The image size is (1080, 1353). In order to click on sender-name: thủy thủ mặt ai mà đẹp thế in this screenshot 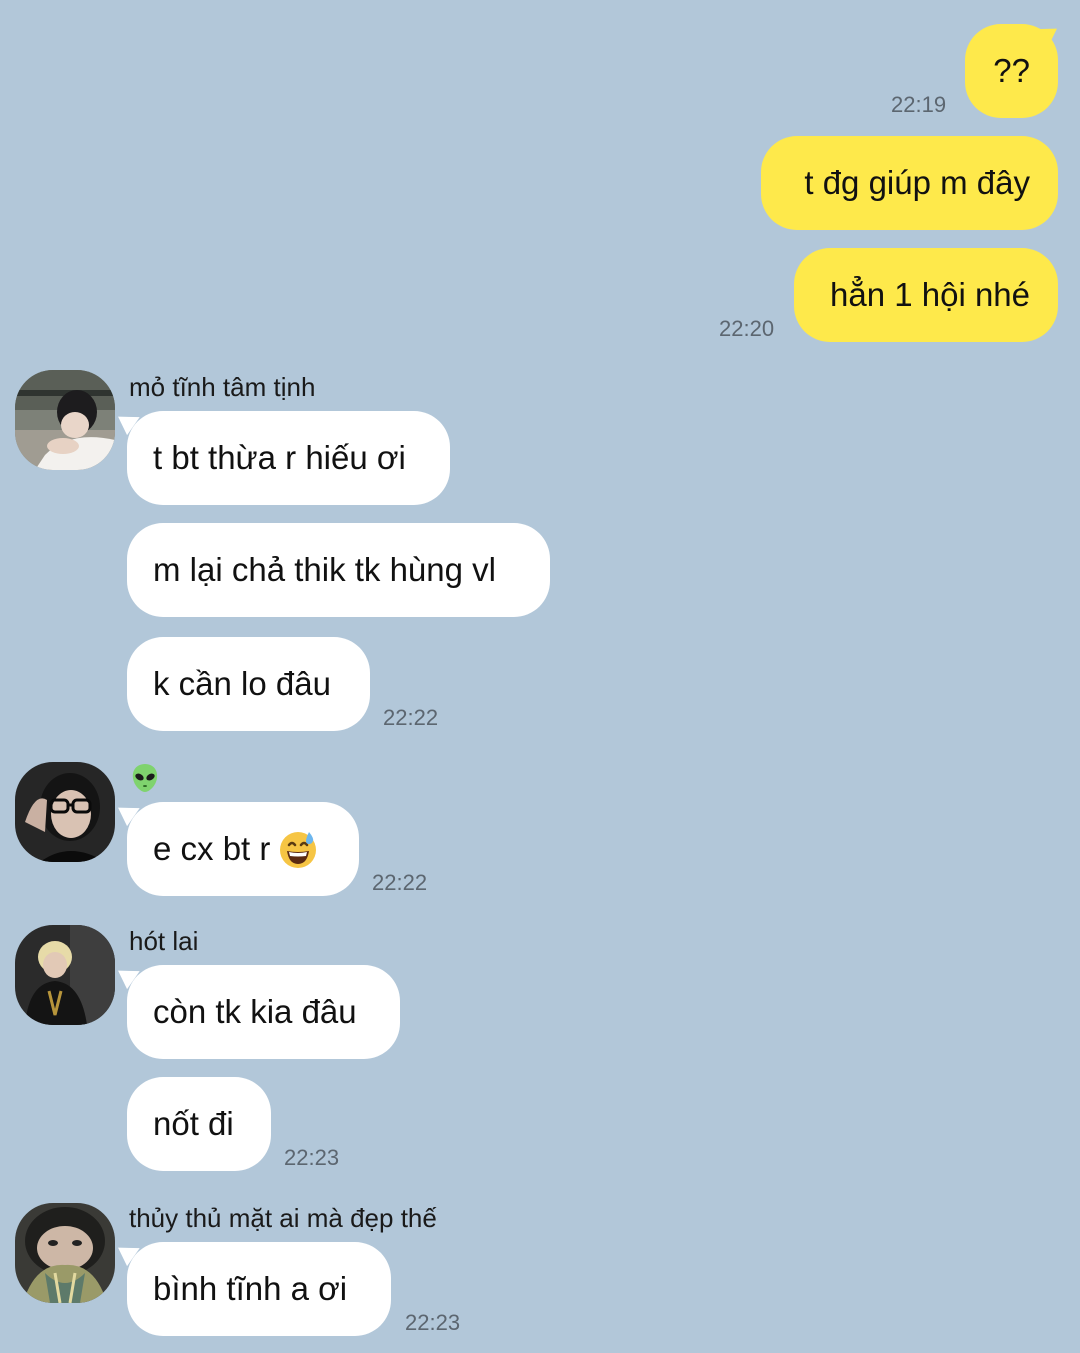, I will do `click(283, 1218)`.